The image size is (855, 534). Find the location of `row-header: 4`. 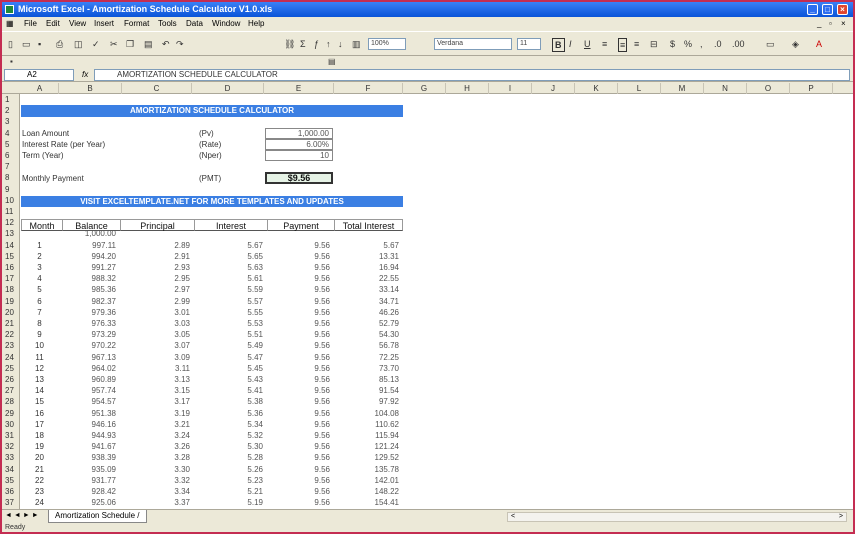

row-header: 4 is located at coordinates (11, 133).